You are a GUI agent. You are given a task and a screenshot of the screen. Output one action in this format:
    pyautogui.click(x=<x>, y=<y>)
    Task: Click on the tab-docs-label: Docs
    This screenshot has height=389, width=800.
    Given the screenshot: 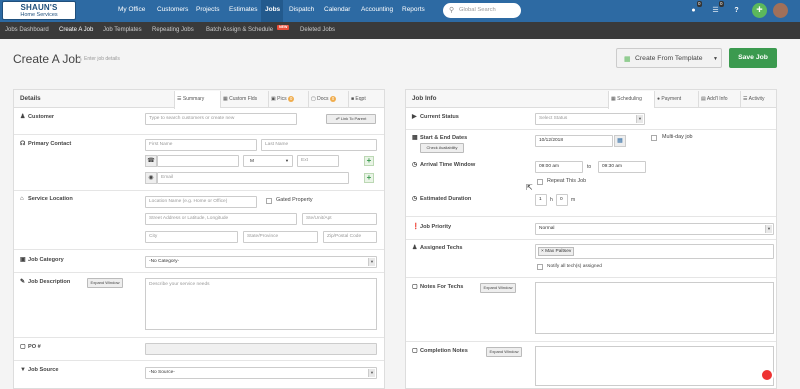 What is the action you would take?
    pyautogui.click(x=323, y=99)
    